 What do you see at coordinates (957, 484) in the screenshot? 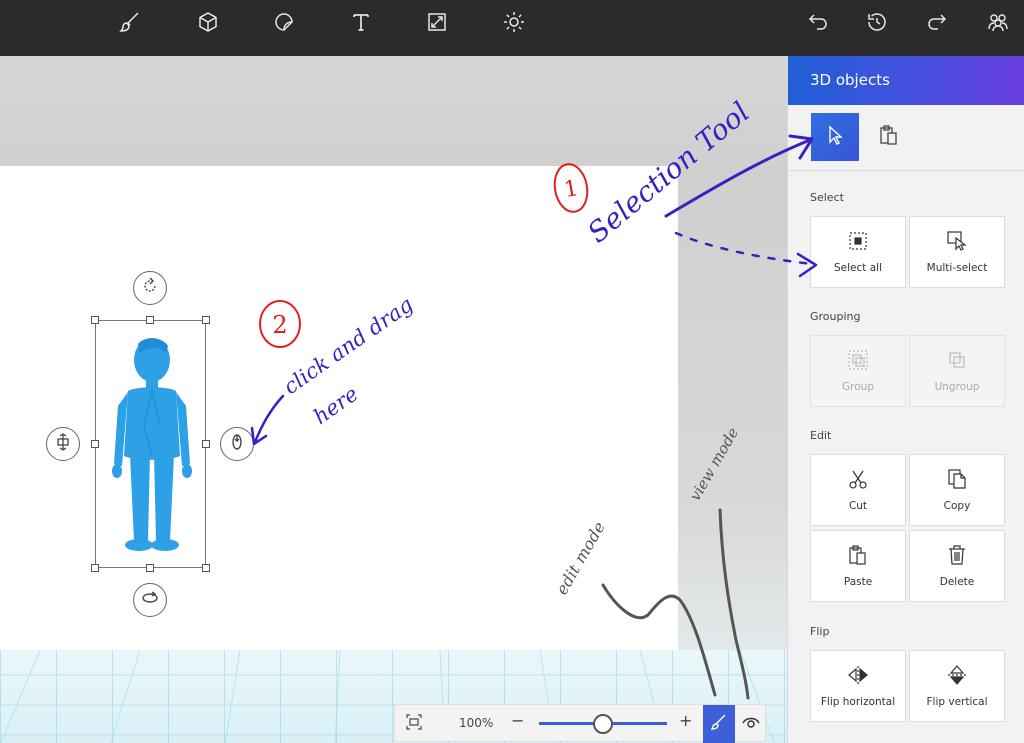
I see `copy-icon` at bounding box center [957, 484].